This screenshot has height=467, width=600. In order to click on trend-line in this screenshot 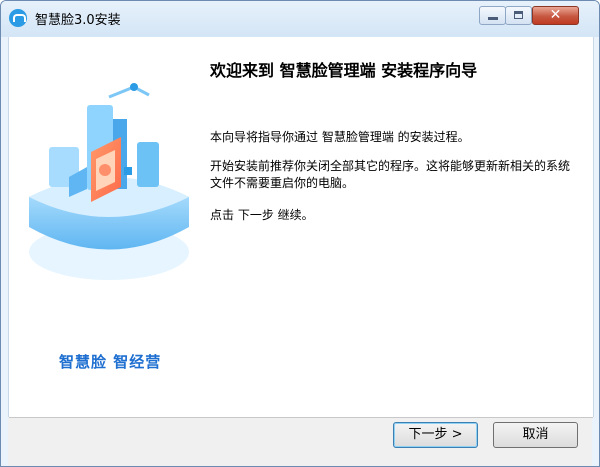, I will do `click(129, 92)`.